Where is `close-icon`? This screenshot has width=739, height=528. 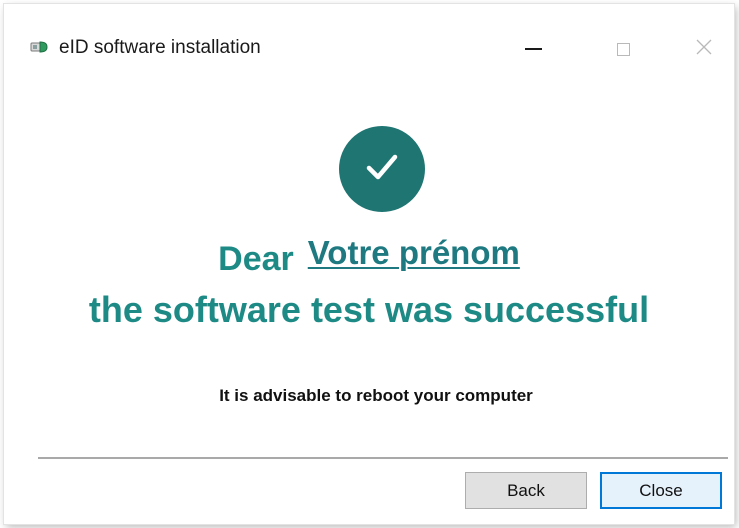
close-icon is located at coordinates (704, 49).